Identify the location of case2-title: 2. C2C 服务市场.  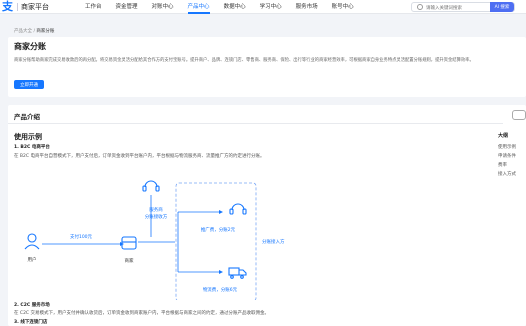
(32, 305).